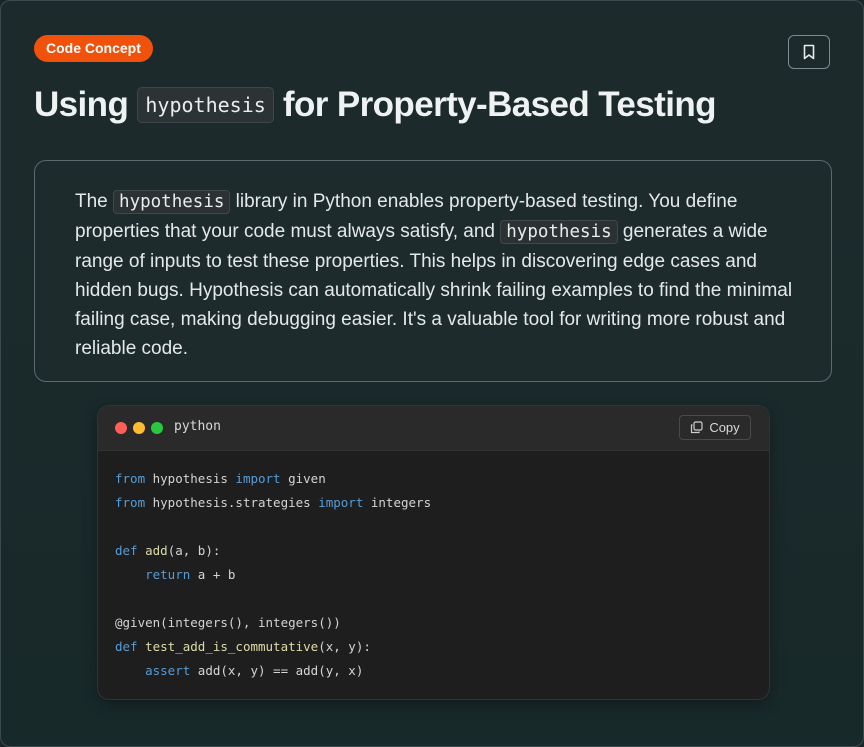 The height and width of the screenshot is (747, 864). What do you see at coordinates (121, 428) in the screenshot?
I see `window-dot-red` at bounding box center [121, 428].